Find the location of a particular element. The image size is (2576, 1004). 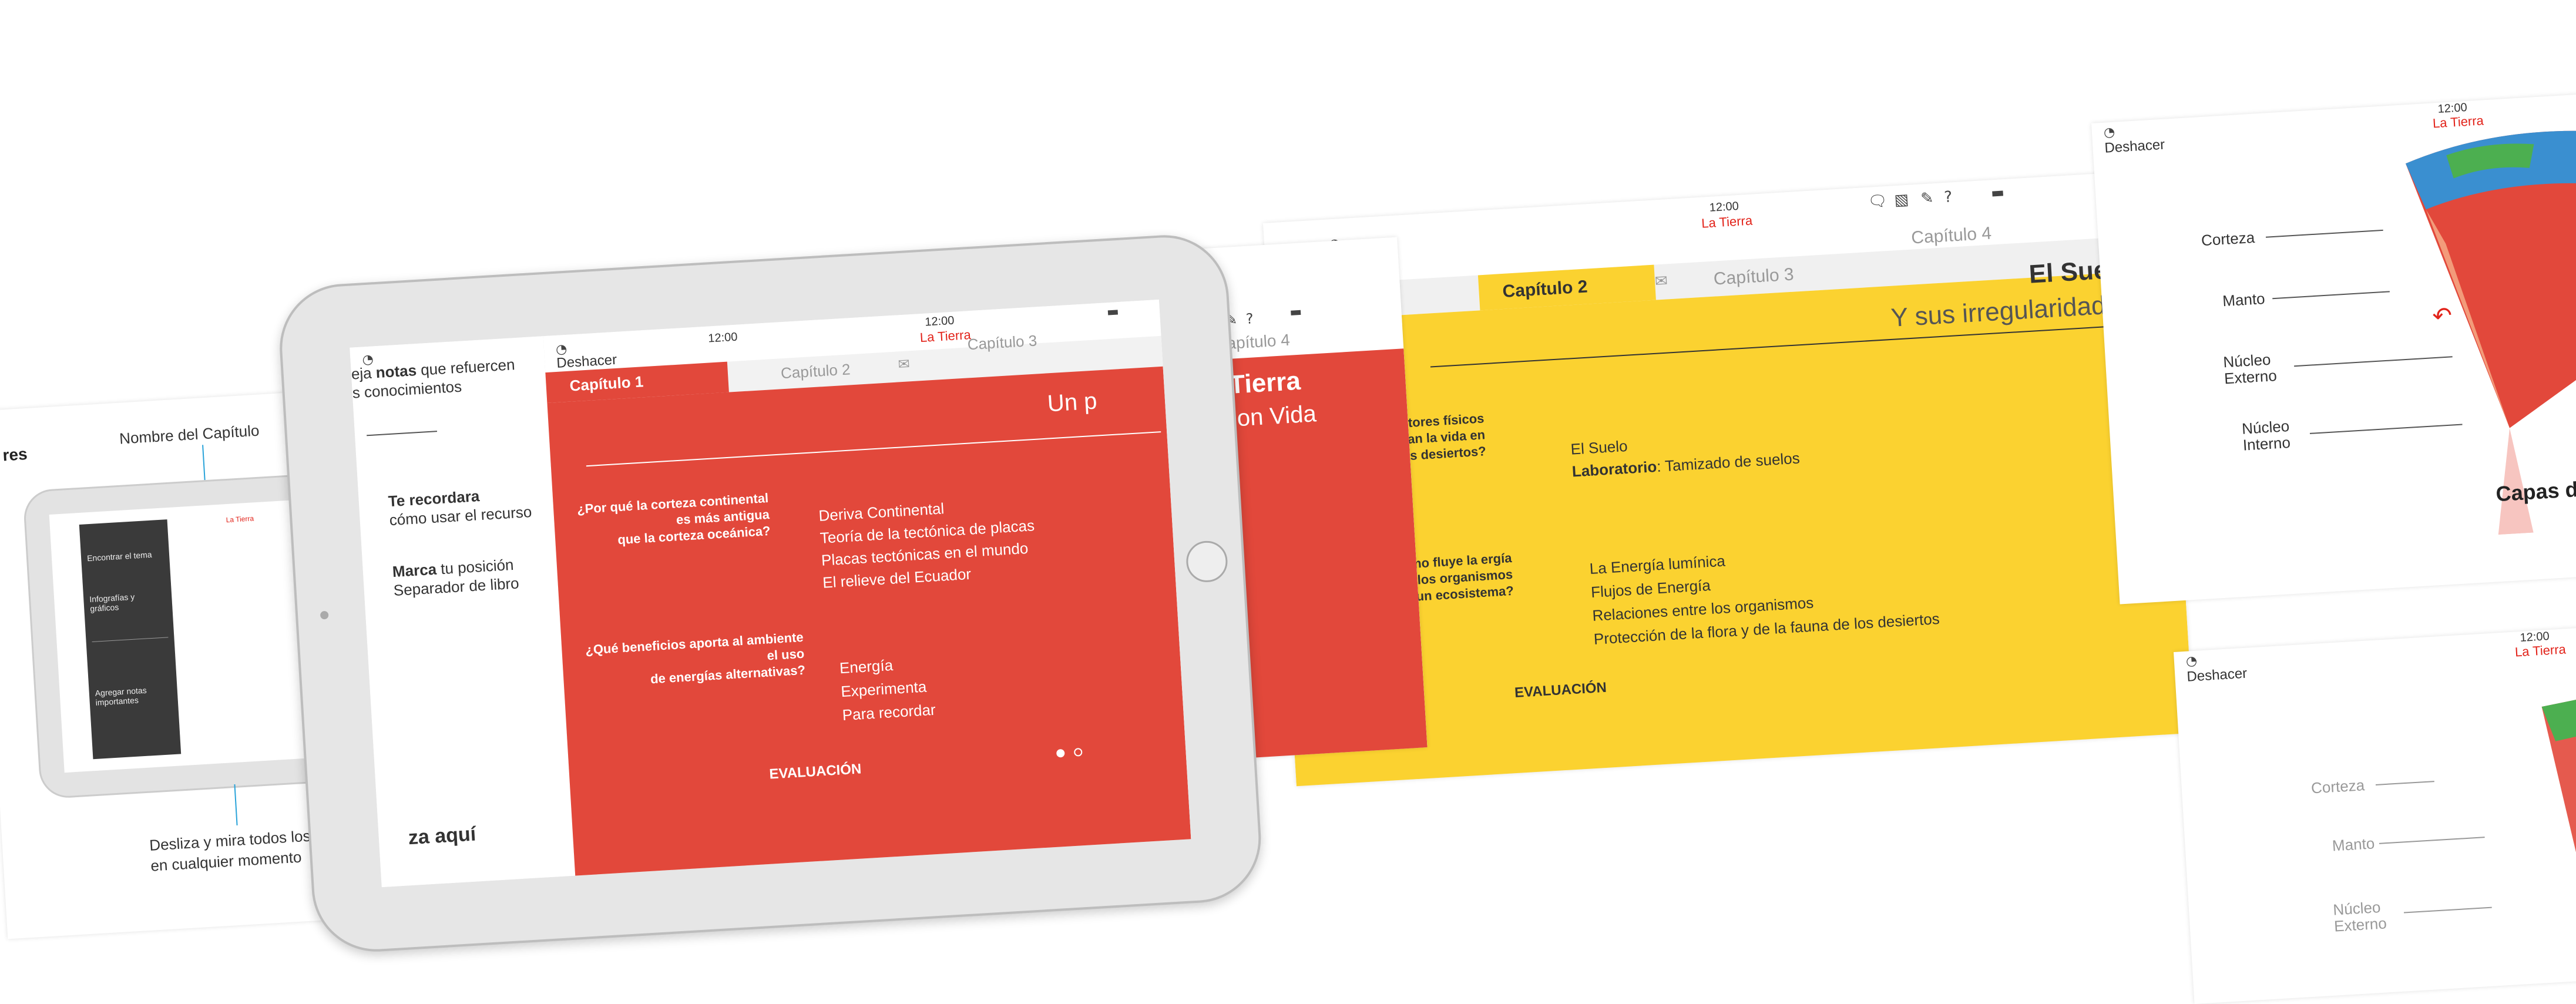

mini-menu-item-graphics: Infografías y gráficos is located at coordinates (125, 602).